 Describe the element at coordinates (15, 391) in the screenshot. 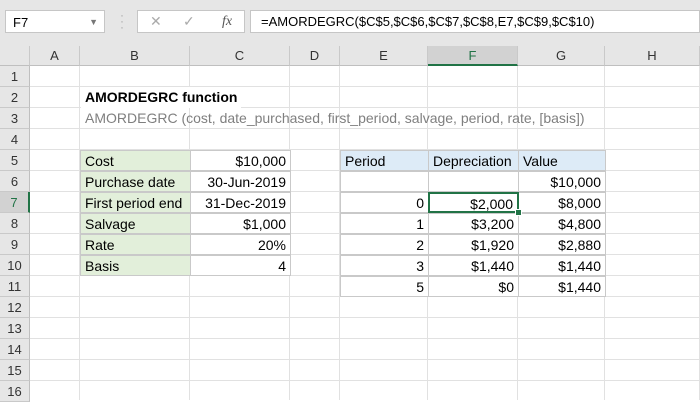

I see `row-header-16: 16` at that location.